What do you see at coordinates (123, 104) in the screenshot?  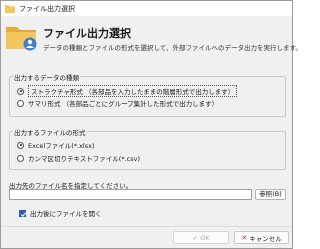 I see `radio-label: サマリ形式 （各部品ごとにグループ集計した形式で出力します）` at bounding box center [123, 104].